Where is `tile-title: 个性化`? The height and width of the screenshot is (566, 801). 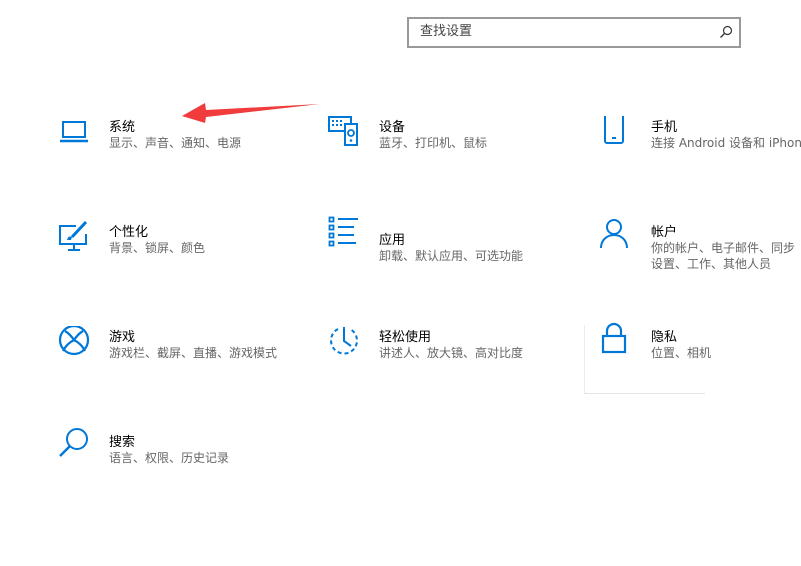 tile-title: 个性化 is located at coordinates (129, 232).